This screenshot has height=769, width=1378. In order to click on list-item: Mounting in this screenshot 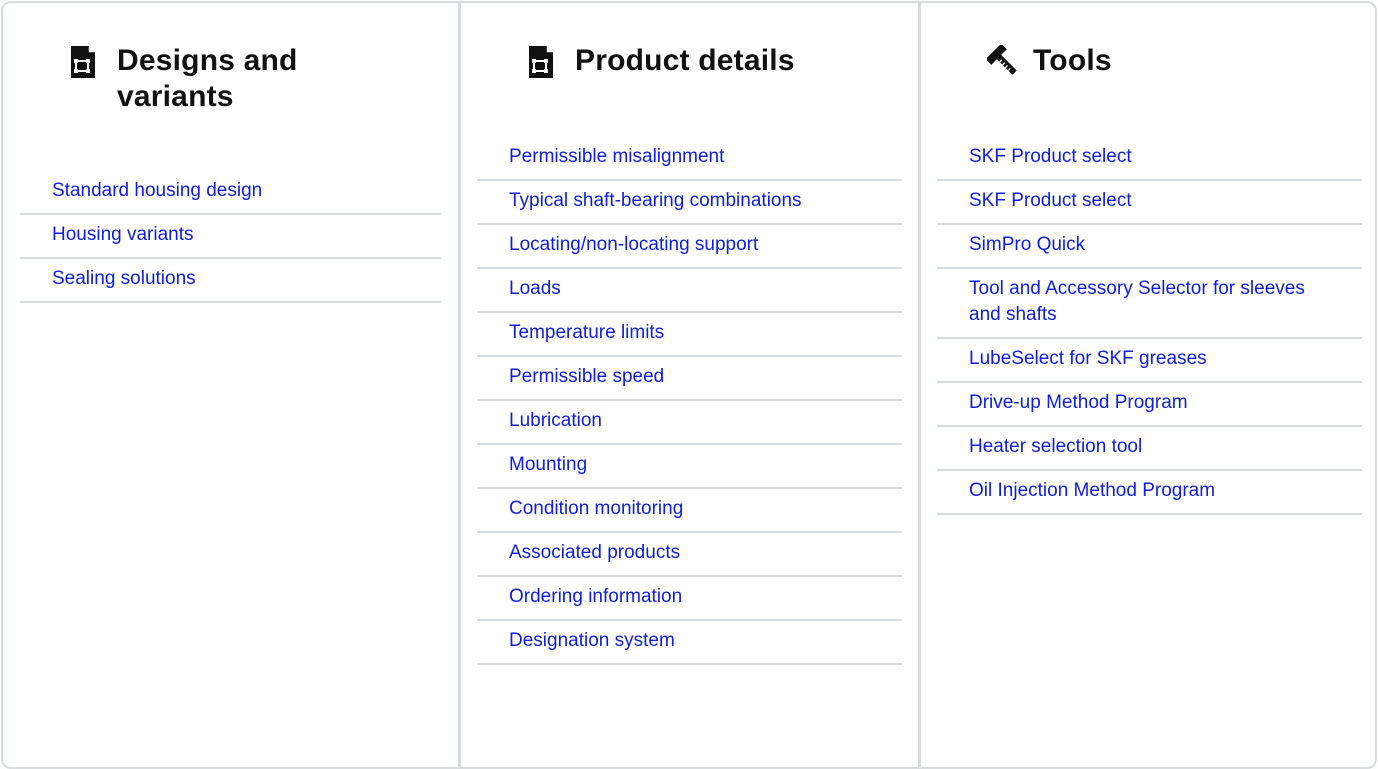, I will do `click(689, 467)`.